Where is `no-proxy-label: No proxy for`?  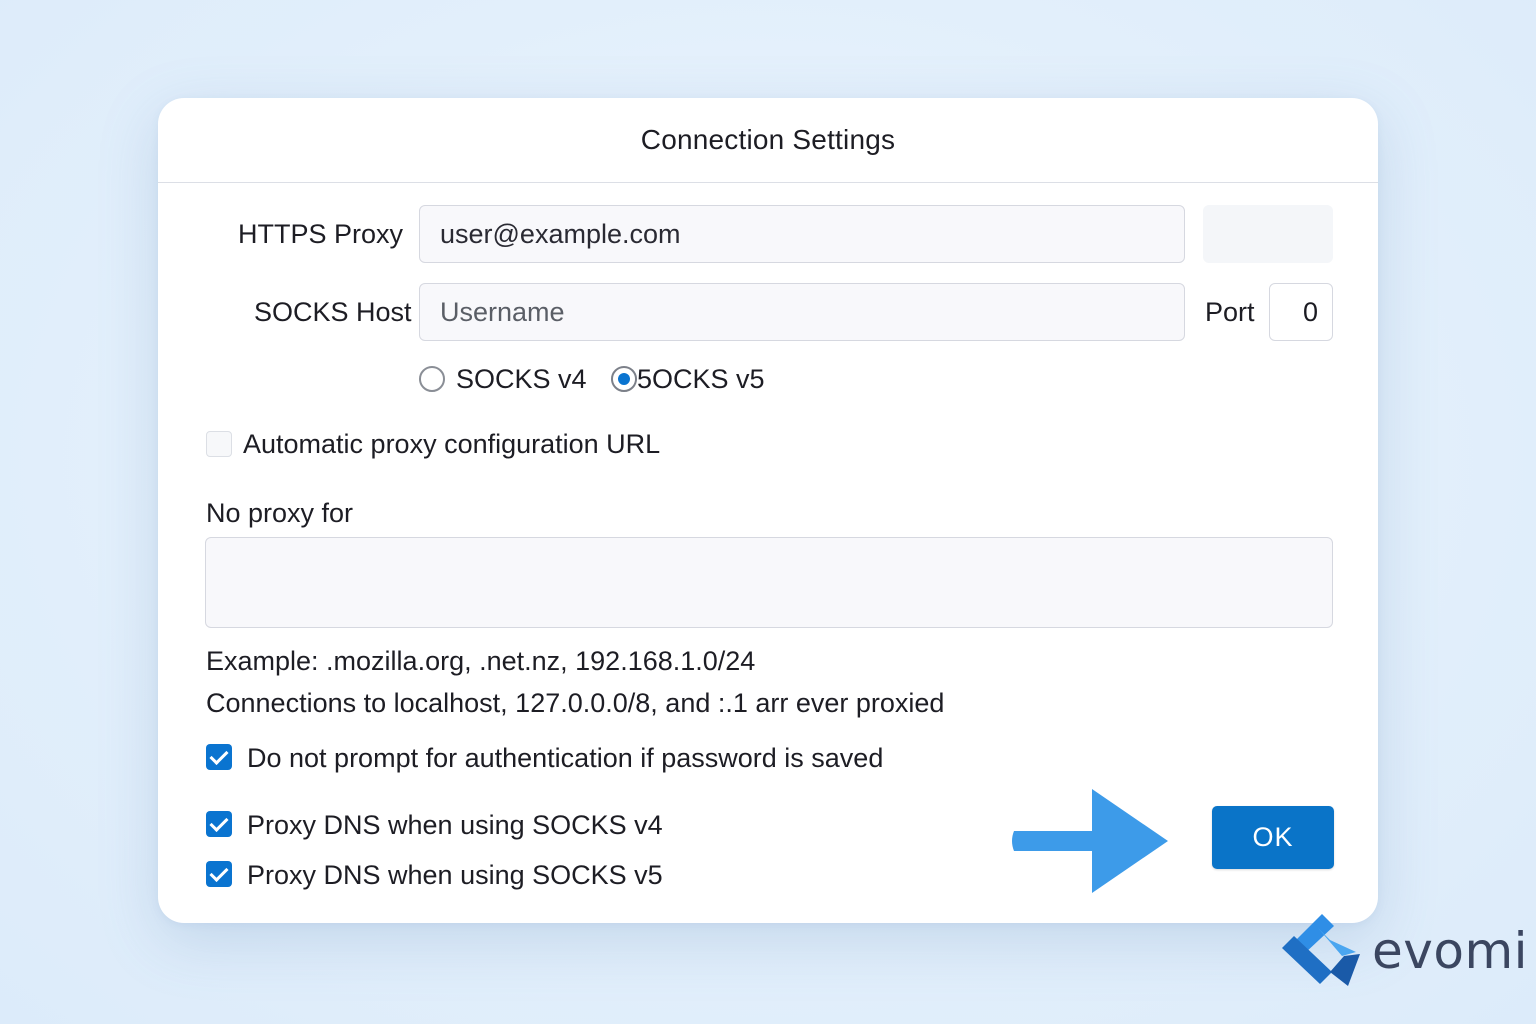 no-proxy-label: No proxy for is located at coordinates (280, 513).